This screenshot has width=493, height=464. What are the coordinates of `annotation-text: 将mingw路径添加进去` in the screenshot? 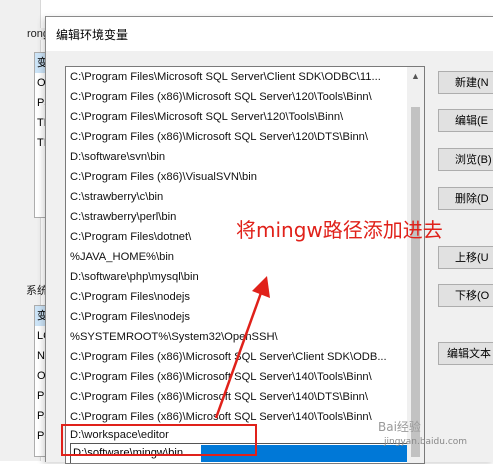 It's located at (339, 230).